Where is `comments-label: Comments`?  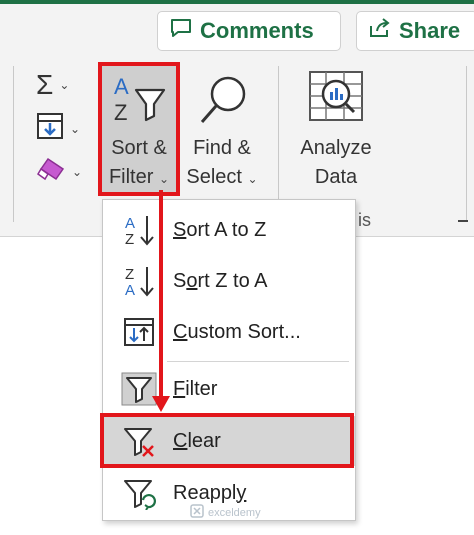 comments-label: Comments is located at coordinates (257, 30).